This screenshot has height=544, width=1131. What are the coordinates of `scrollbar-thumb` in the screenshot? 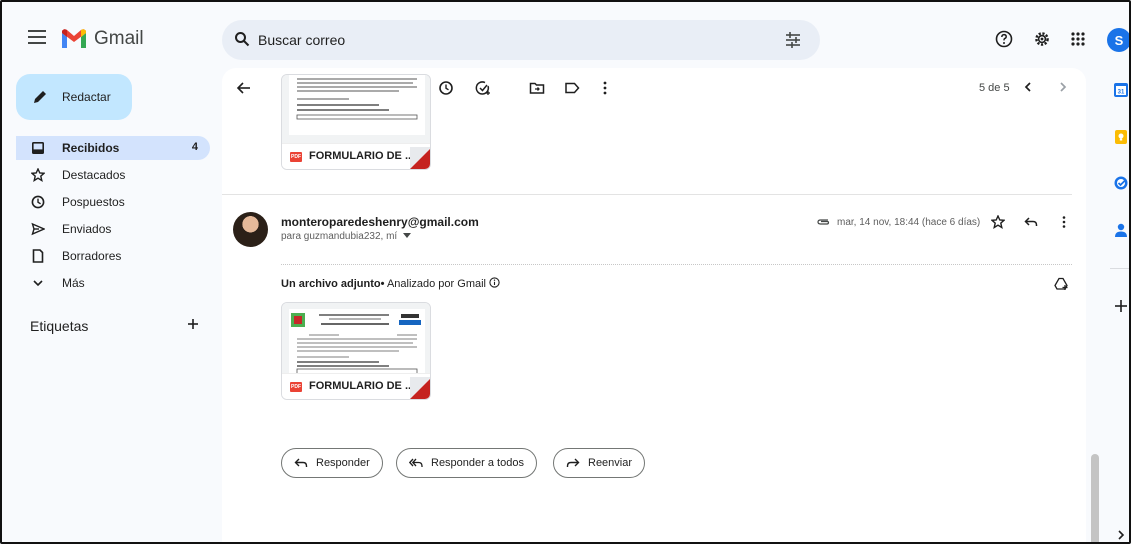 It's located at (1095, 498).